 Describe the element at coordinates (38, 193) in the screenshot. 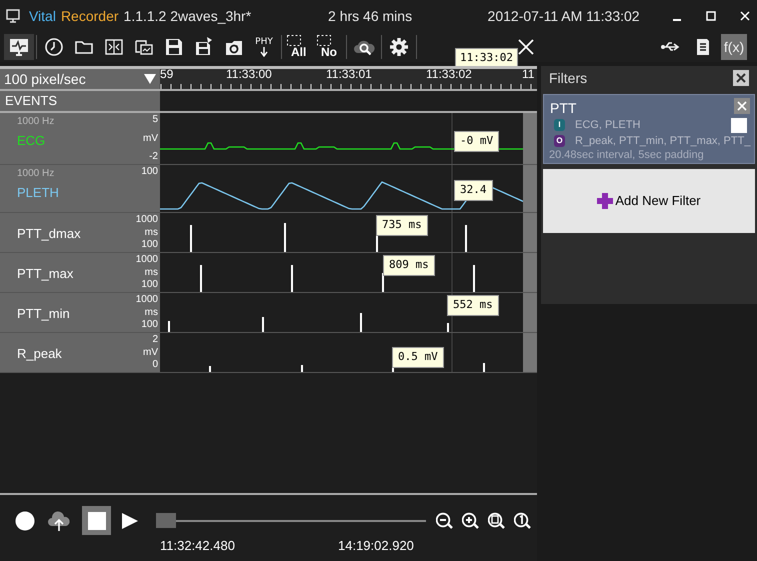

I see `track-name: PLETH` at that location.